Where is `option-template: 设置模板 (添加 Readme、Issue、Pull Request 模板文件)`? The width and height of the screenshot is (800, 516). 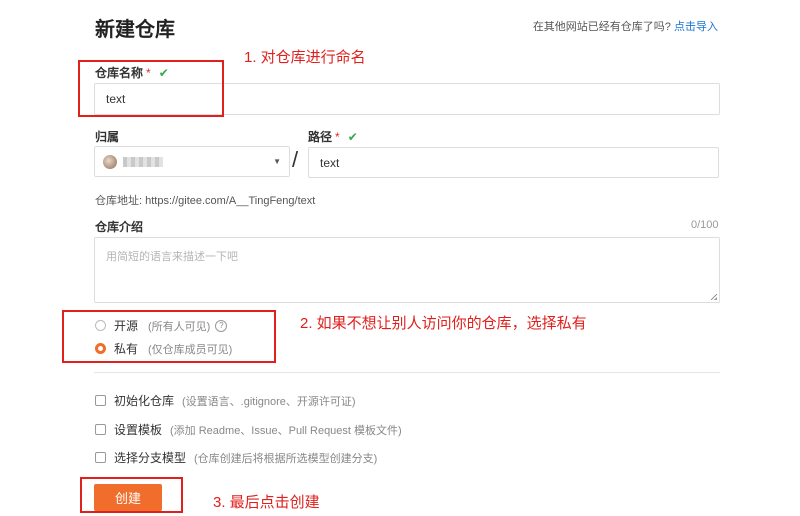 option-template: 设置模板 (添加 Readme、Issue、Pull Request 模板文件) is located at coordinates (248, 429).